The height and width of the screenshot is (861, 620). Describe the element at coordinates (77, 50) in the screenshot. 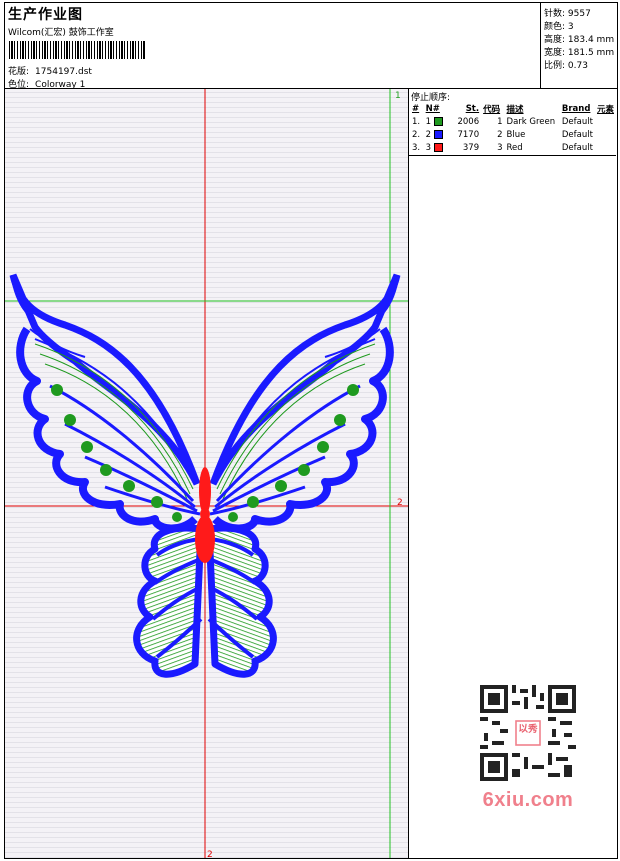

I see `barcode` at that location.